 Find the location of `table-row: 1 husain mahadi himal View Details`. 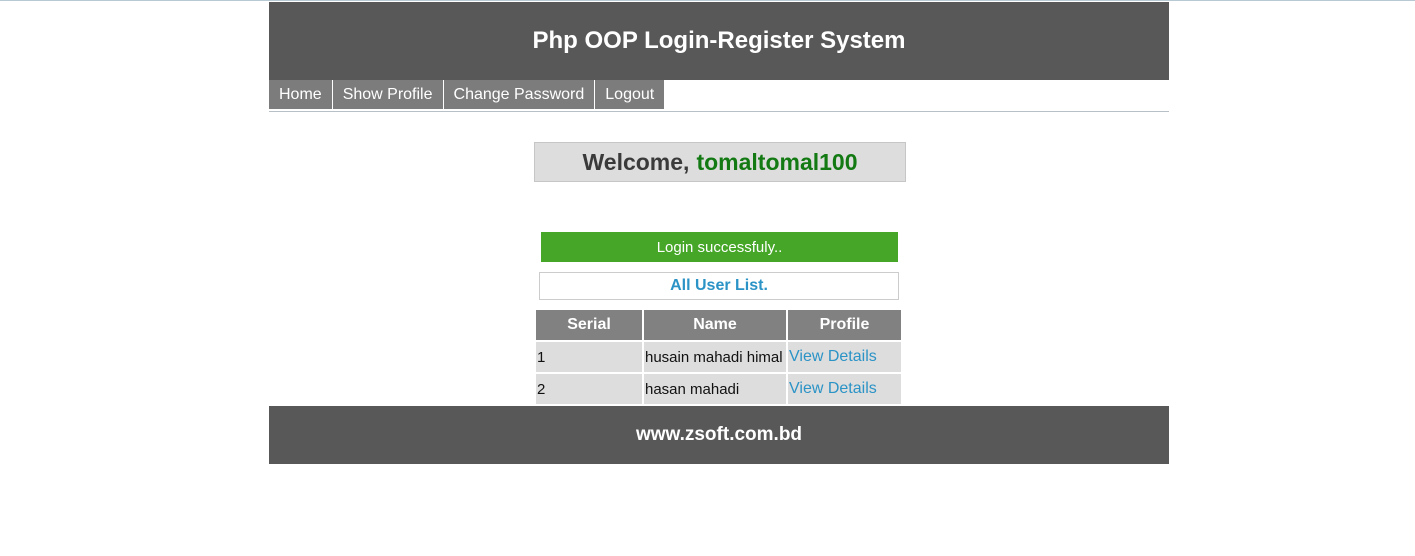

table-row: 1 husain mahadi himal View Details is located at coordinates (718, 357).